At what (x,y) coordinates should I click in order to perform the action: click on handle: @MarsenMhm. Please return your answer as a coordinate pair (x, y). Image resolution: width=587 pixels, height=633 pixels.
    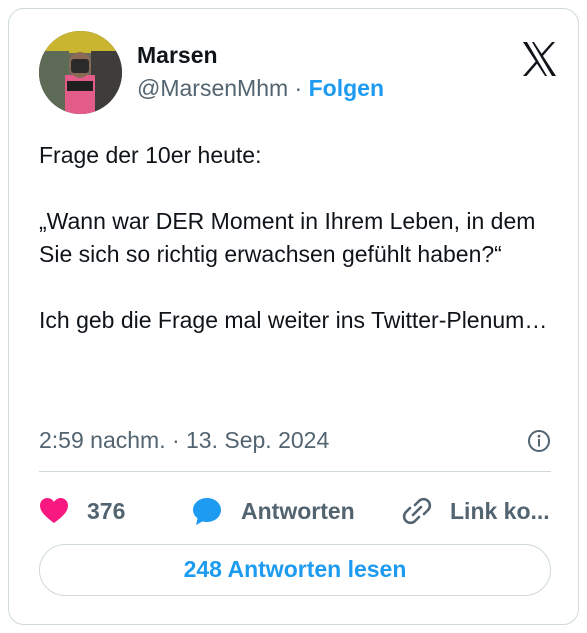
    Looking at the image, I should click on (212, 88).